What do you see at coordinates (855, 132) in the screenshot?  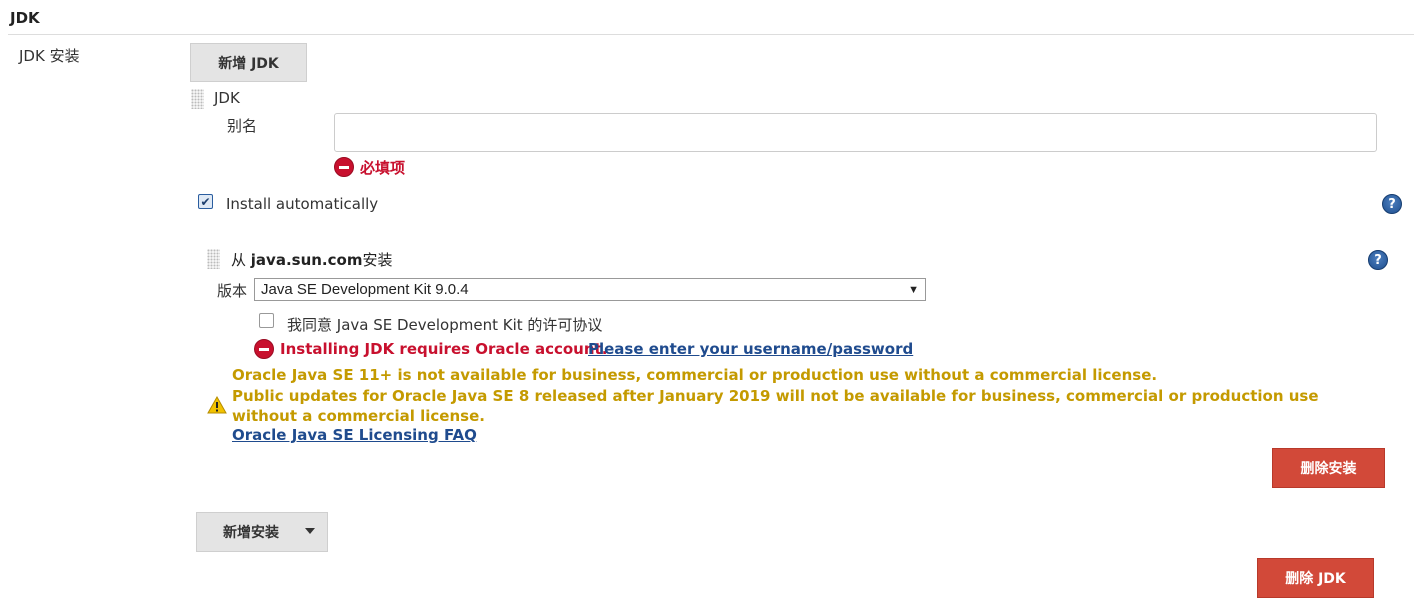 I see `alias-input` at bounding box center [855, 132].